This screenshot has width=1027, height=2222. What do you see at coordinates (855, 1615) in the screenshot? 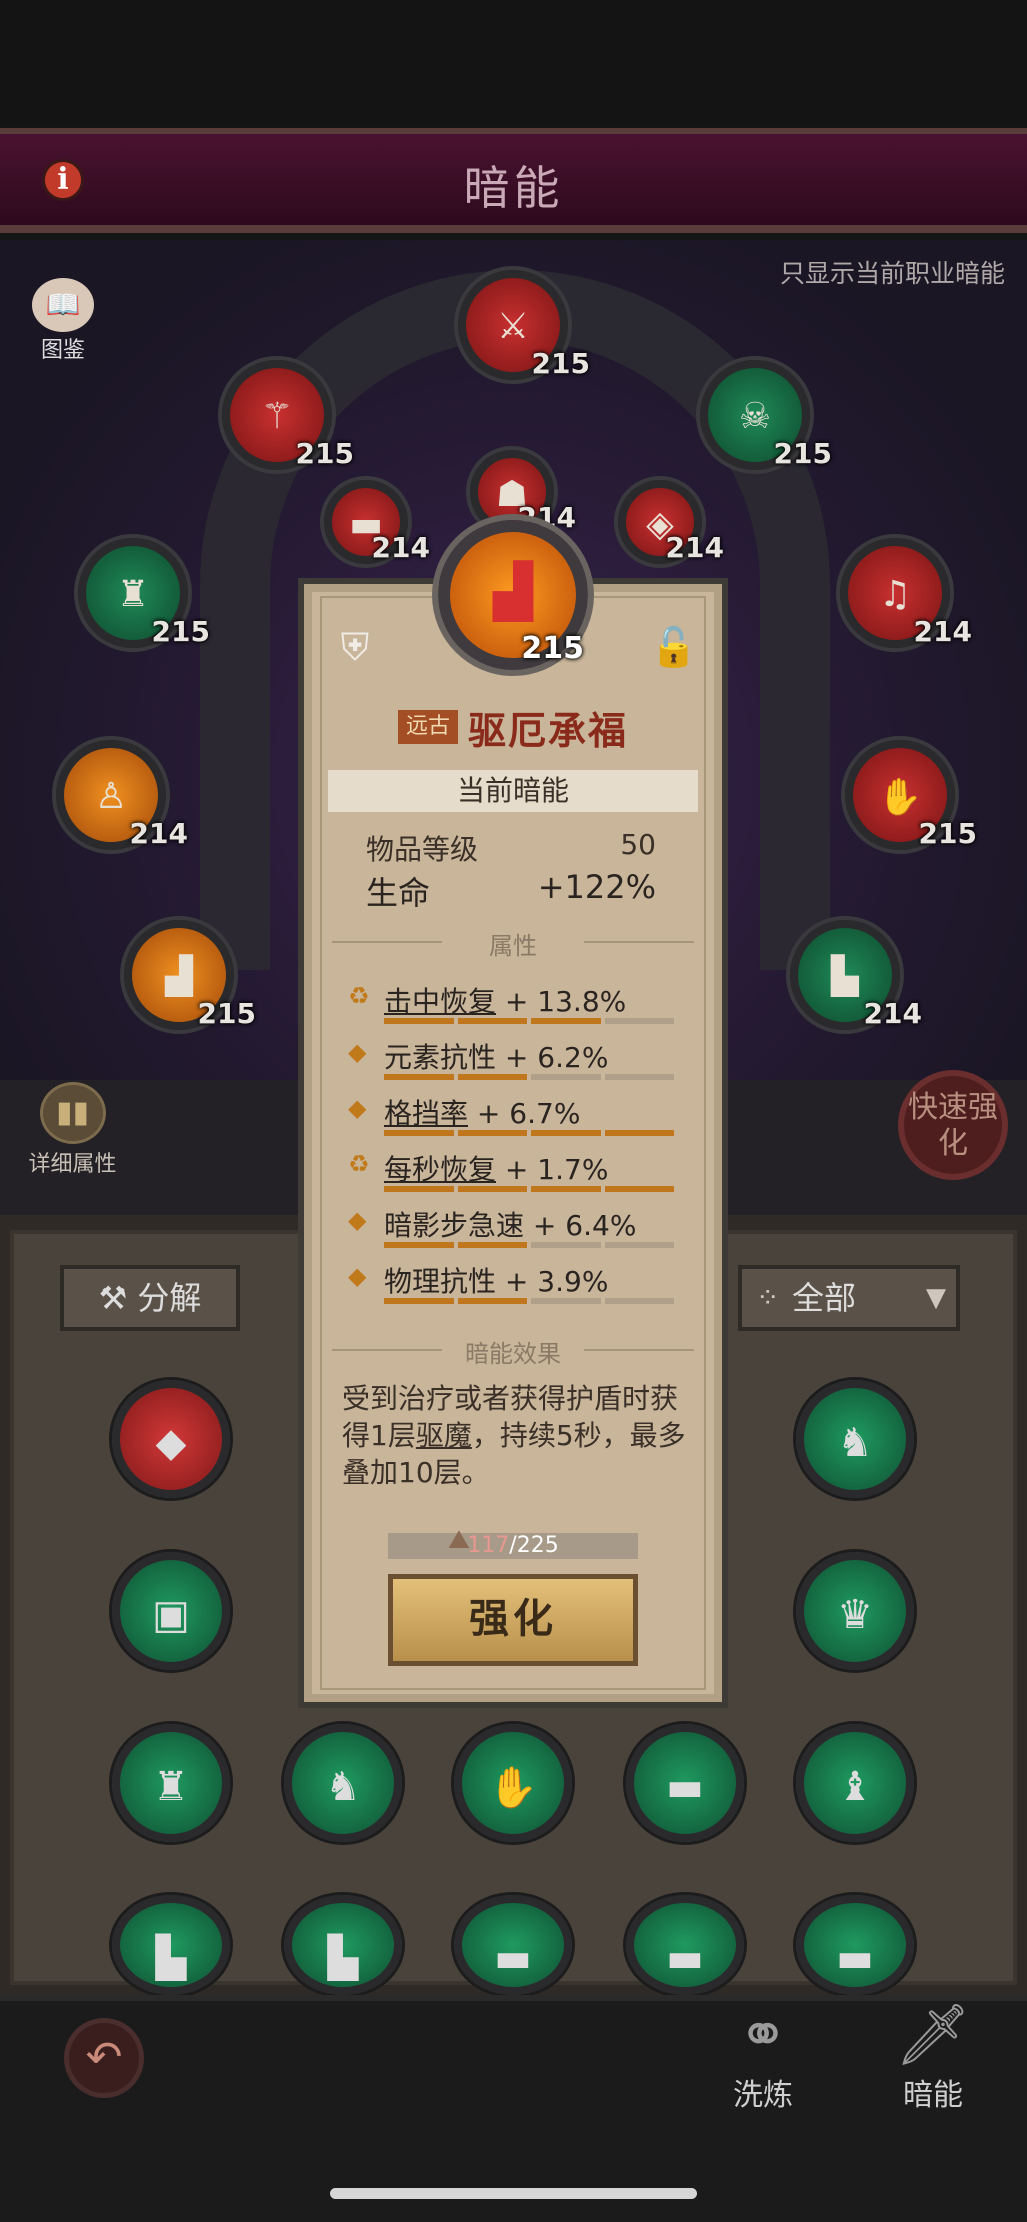
I see `chest-icon: ♛` at bounding box center [855, 1615].